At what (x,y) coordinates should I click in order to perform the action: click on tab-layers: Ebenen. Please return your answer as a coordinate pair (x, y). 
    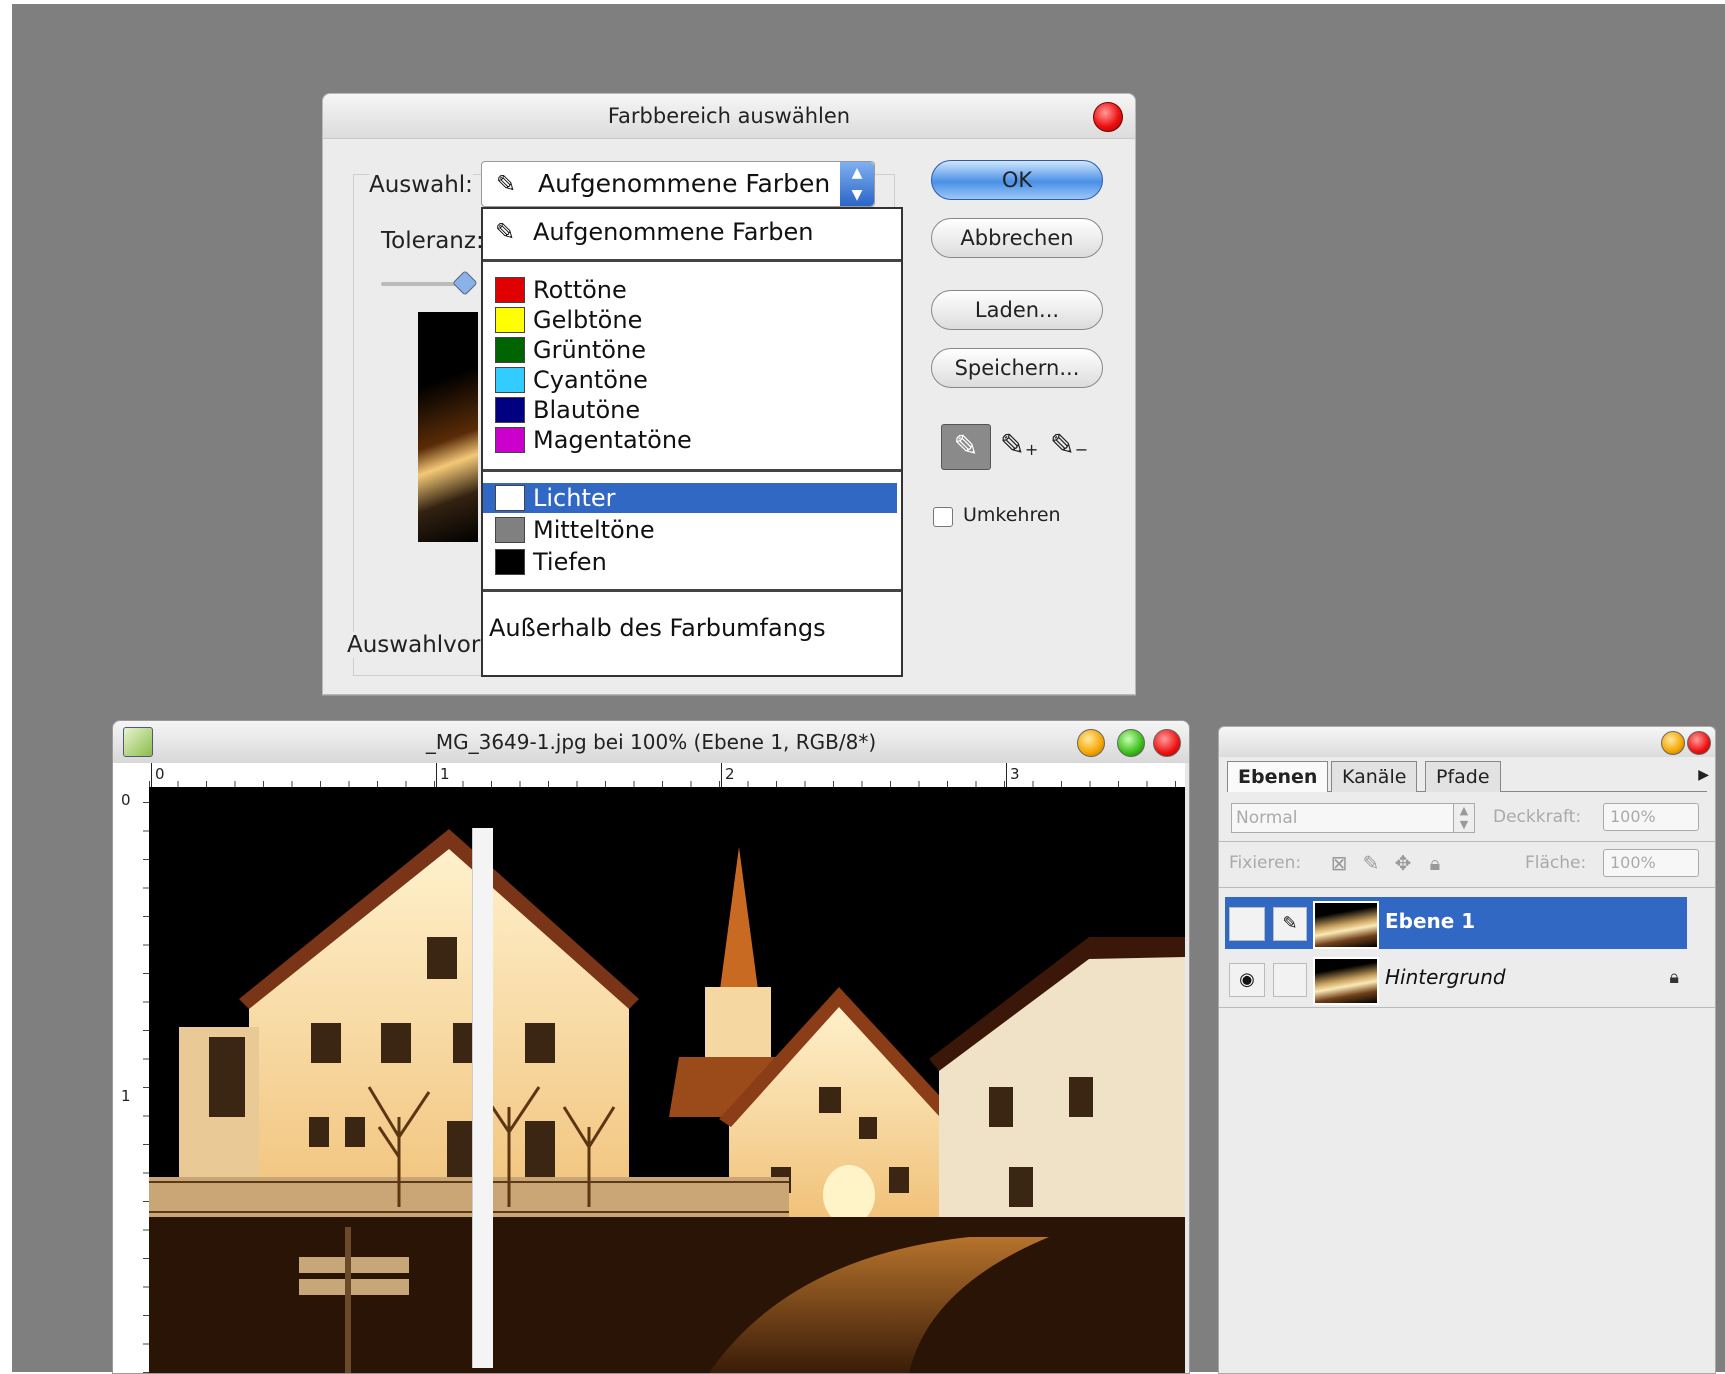
    Looking at the image, I should click on (1278, 776).